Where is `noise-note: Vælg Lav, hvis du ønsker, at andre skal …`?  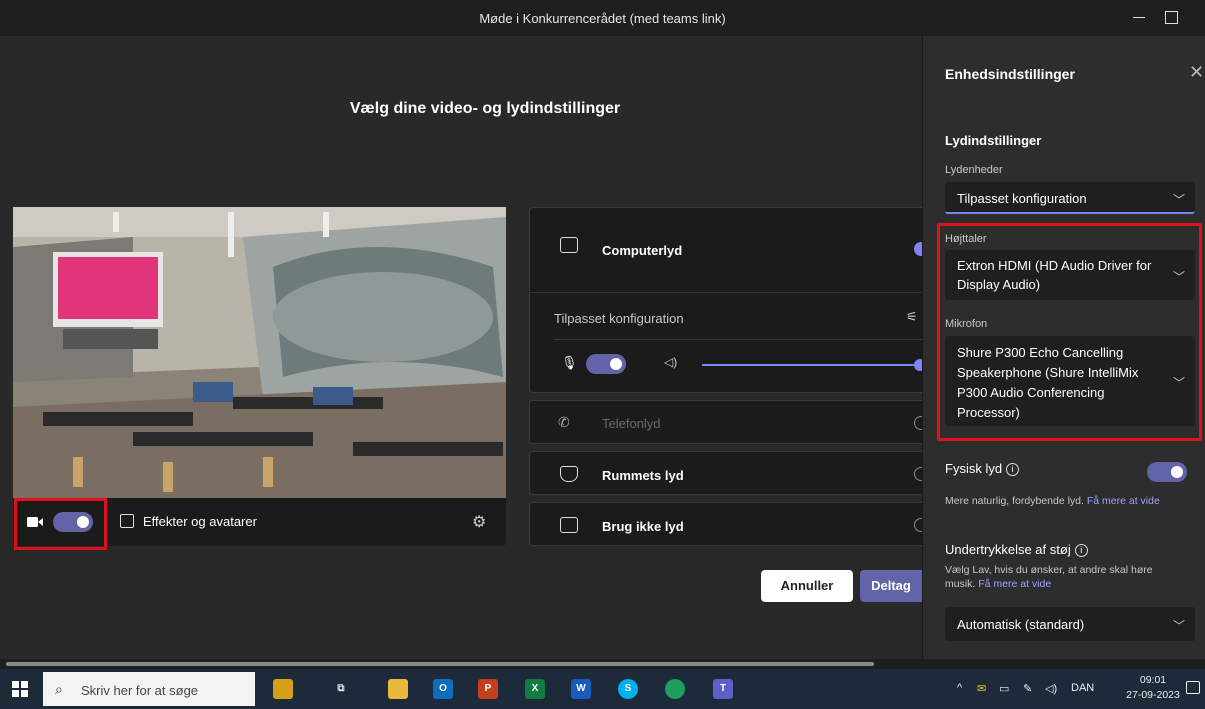
noise-note: Vælg Lav, hvis du ønsker, at andre skal … is located at coordinates (1070, 577).